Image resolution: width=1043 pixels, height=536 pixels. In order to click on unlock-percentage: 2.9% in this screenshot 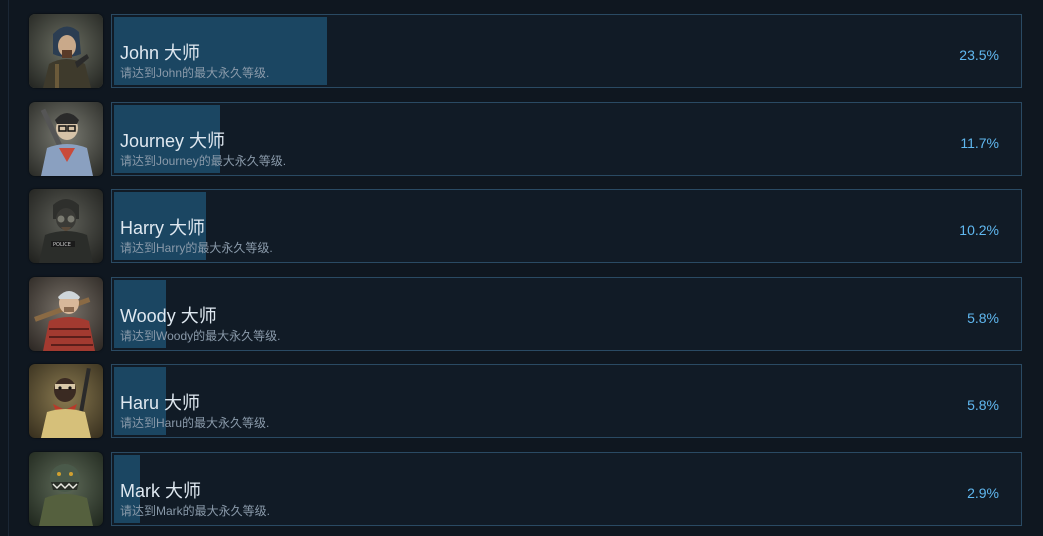, I will do `click(983, 493)`.